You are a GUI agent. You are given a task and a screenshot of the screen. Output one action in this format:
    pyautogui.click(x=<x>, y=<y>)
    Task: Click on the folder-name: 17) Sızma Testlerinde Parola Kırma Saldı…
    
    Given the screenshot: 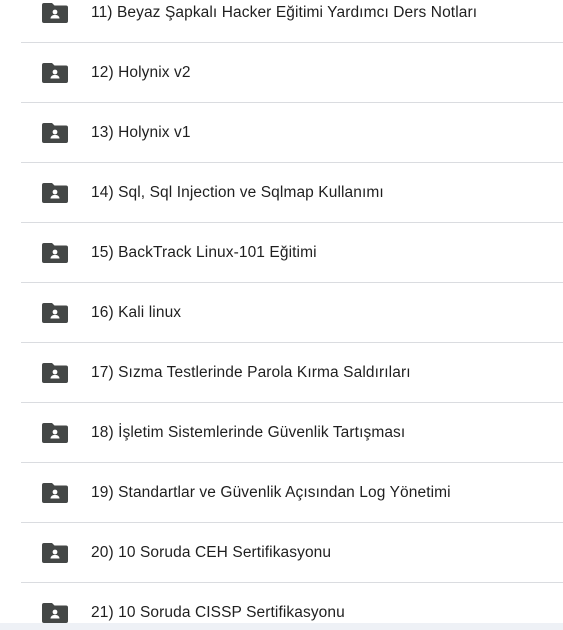 What is the action you would take?
    pyautogui.click(x=251, y=372)
    